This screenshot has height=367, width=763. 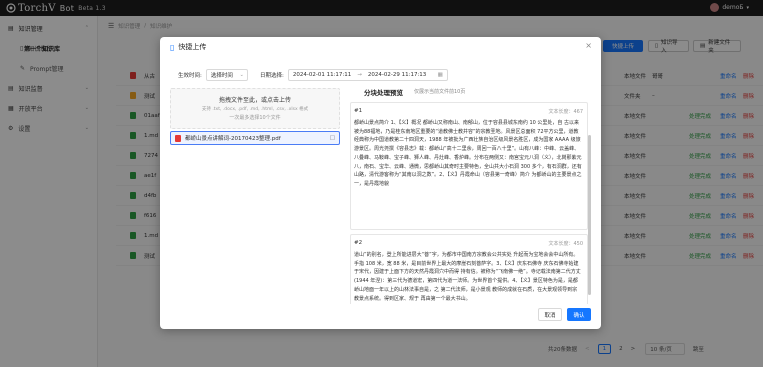 I want to click on date-start: 2024-02-01 11:17:11, so click(x=322, y=75).